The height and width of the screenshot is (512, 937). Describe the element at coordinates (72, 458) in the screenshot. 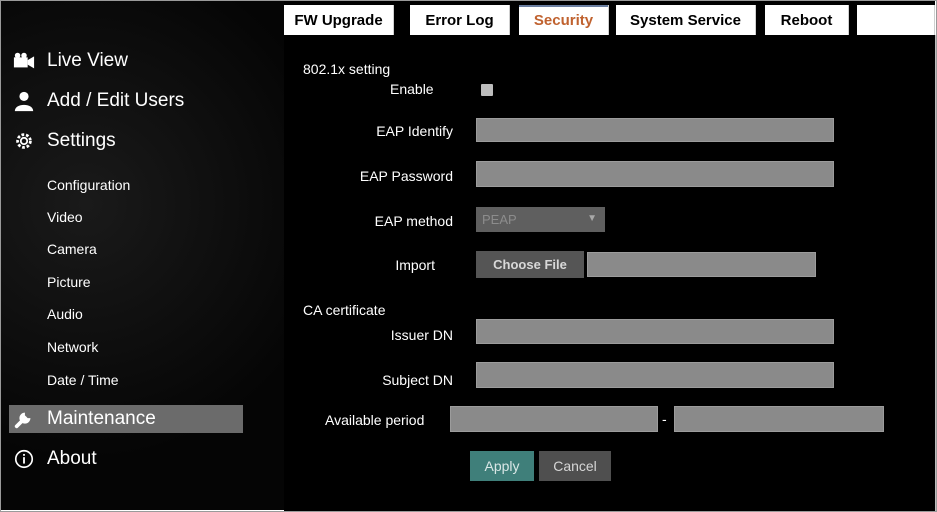

I see `sidebar-item-label: About` at that location.